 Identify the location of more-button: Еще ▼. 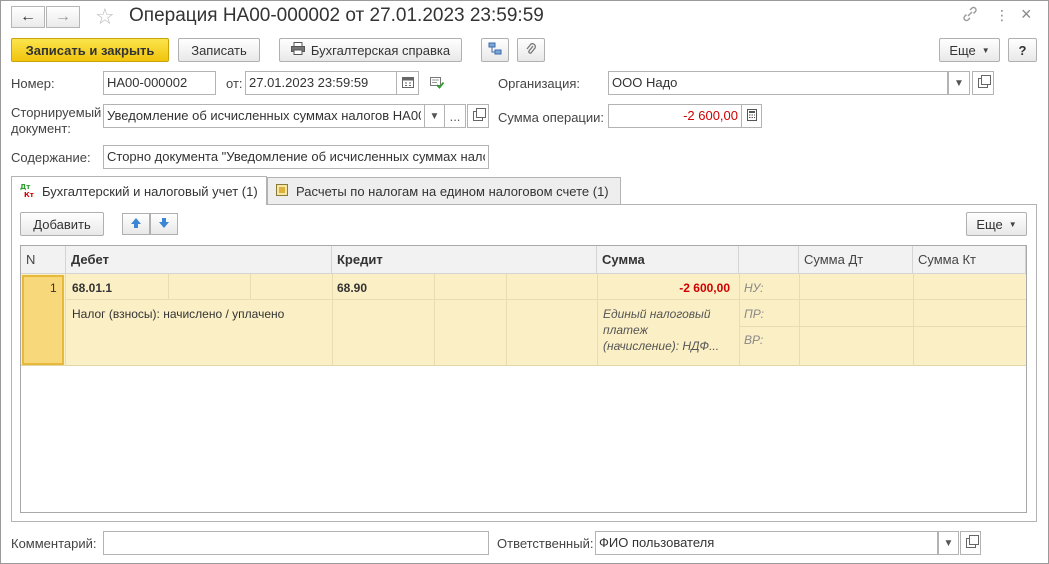
(969, 50).